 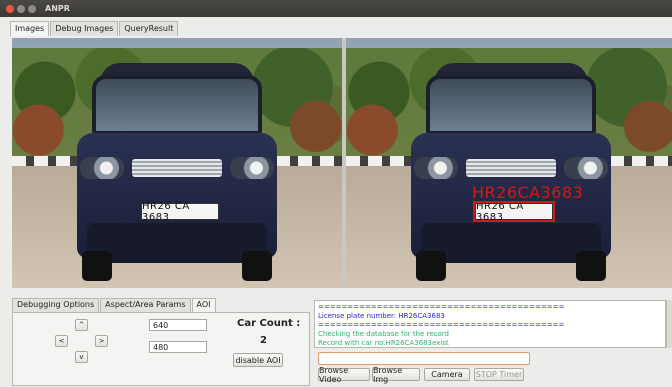 What do you see at coordinates (528, 192) in the screenshot?
I see `detected-plate-text: HR26CA3683` at bounding box center [528, 192].